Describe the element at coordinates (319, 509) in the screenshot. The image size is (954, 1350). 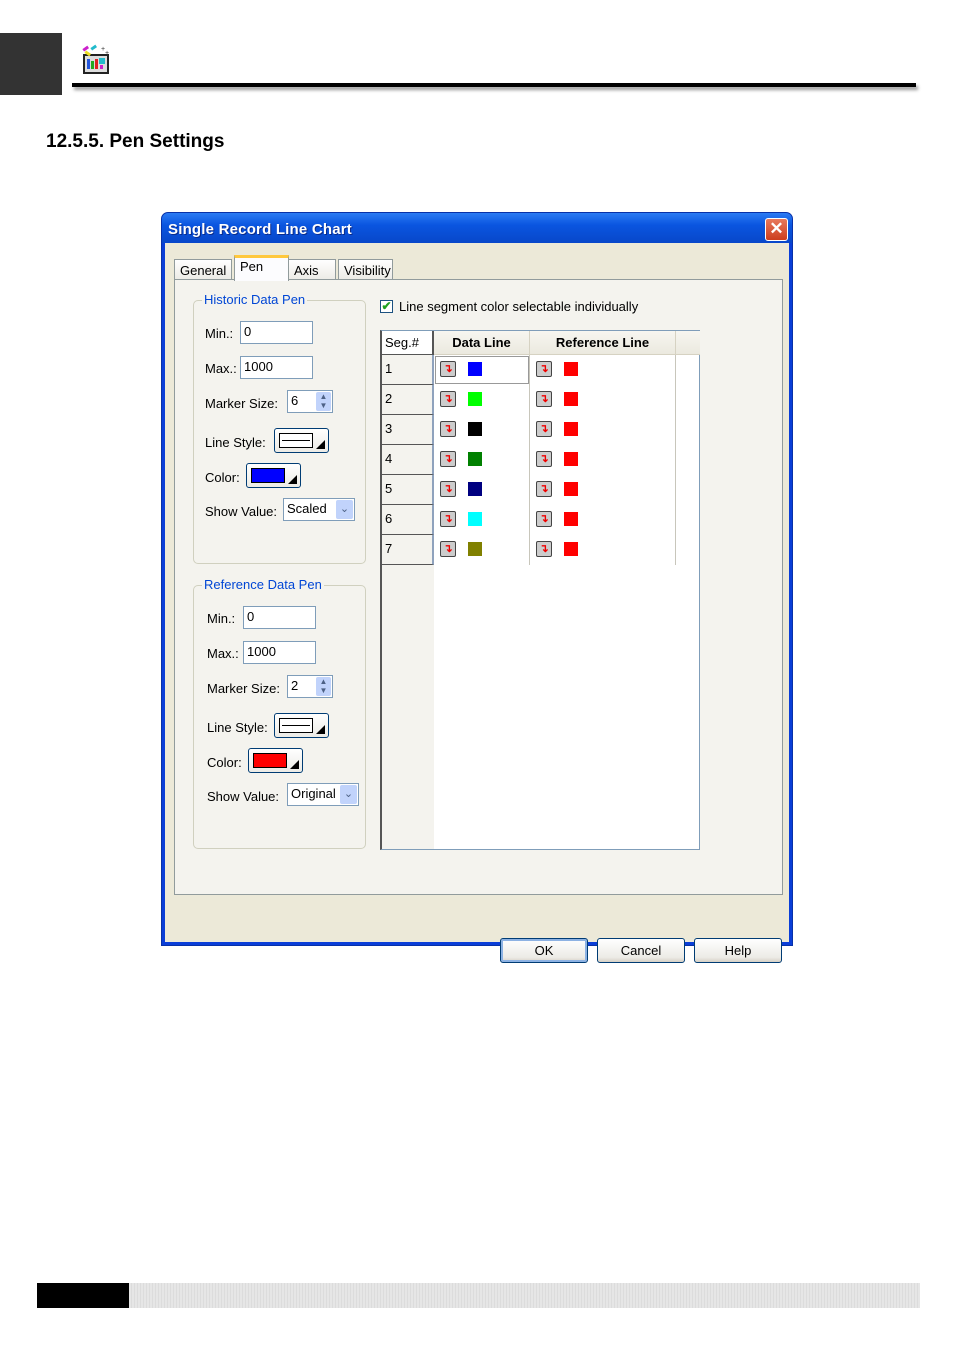
I see `historic-show-value-select: Scaled ⌄` at that location.